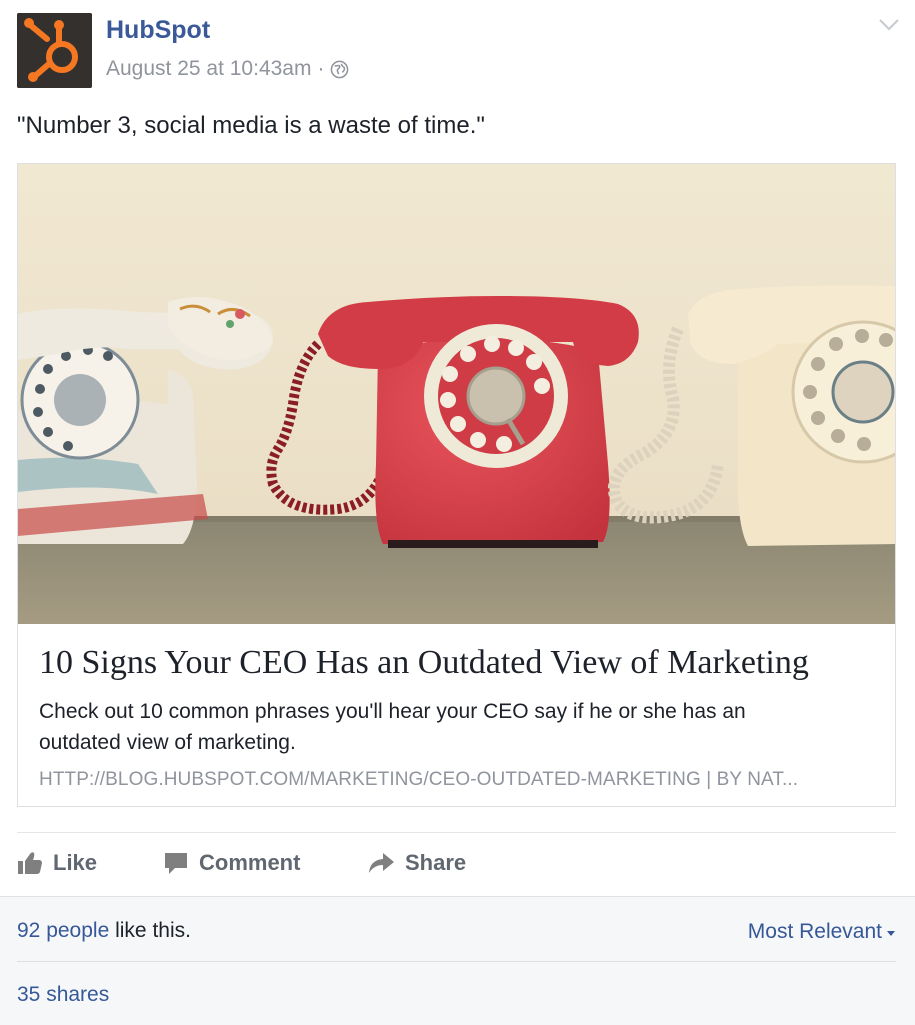 The width and height of the screenshot is (915, 1025). Describe the element at coordinates (208, 69) in the screenshot. I see `post-timestamp-link: August 25 at 10:43am` at that location.